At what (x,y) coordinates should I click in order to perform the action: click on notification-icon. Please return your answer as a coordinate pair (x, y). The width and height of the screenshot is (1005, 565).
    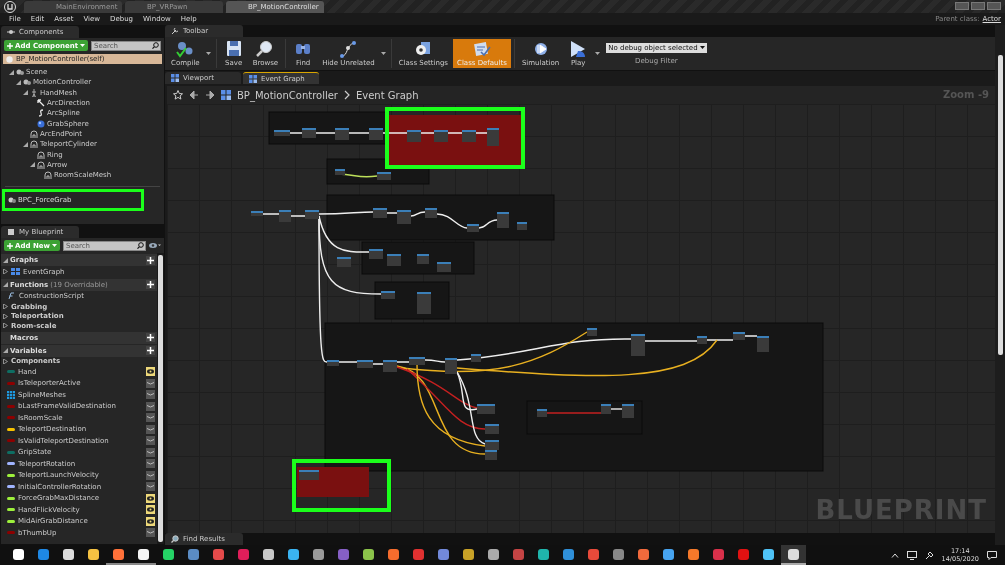
    Looking at the image, I should click on (992, 555).